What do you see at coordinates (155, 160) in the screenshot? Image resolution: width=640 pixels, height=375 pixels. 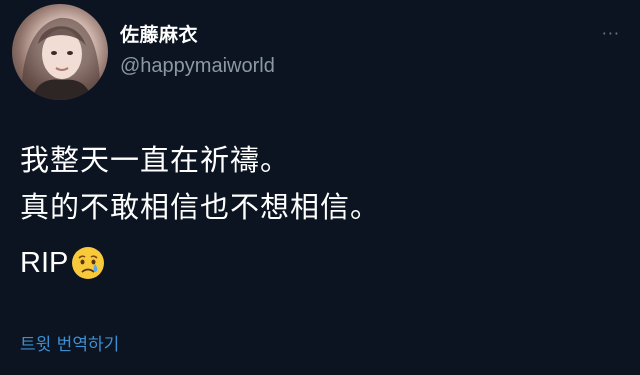 I see `tweet-text-line-1: 我整天一直在祈禱。` at bounding box center [155, 160].